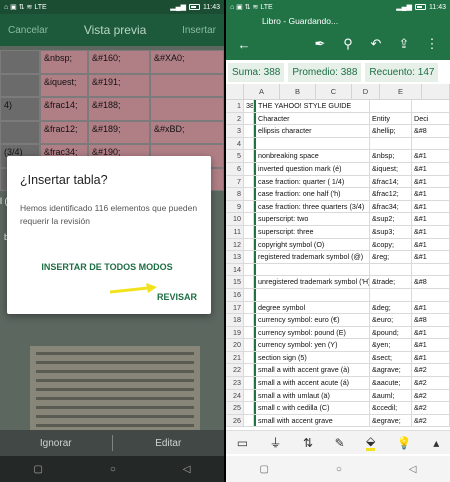 Image resolution: width=450 pixels, height=482 pixels. Describe the element at coordinates (169, 443) in the screenshot. I see `edit-button: Editar` at that location.